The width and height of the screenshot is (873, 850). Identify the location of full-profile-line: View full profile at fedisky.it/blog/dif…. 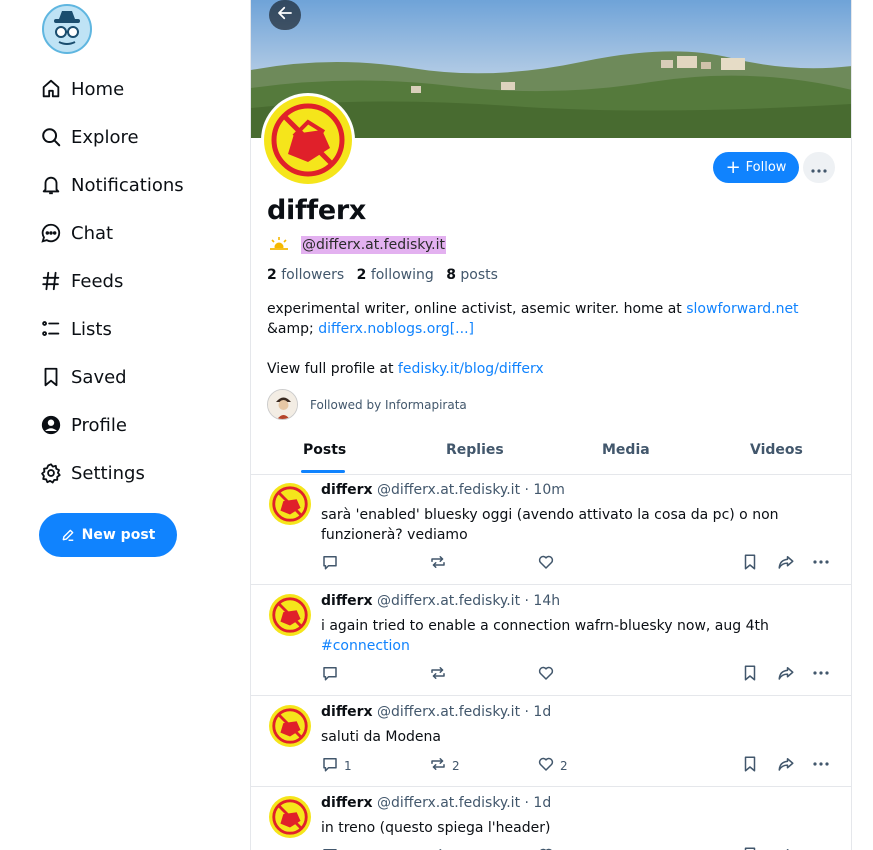
(405, 369).